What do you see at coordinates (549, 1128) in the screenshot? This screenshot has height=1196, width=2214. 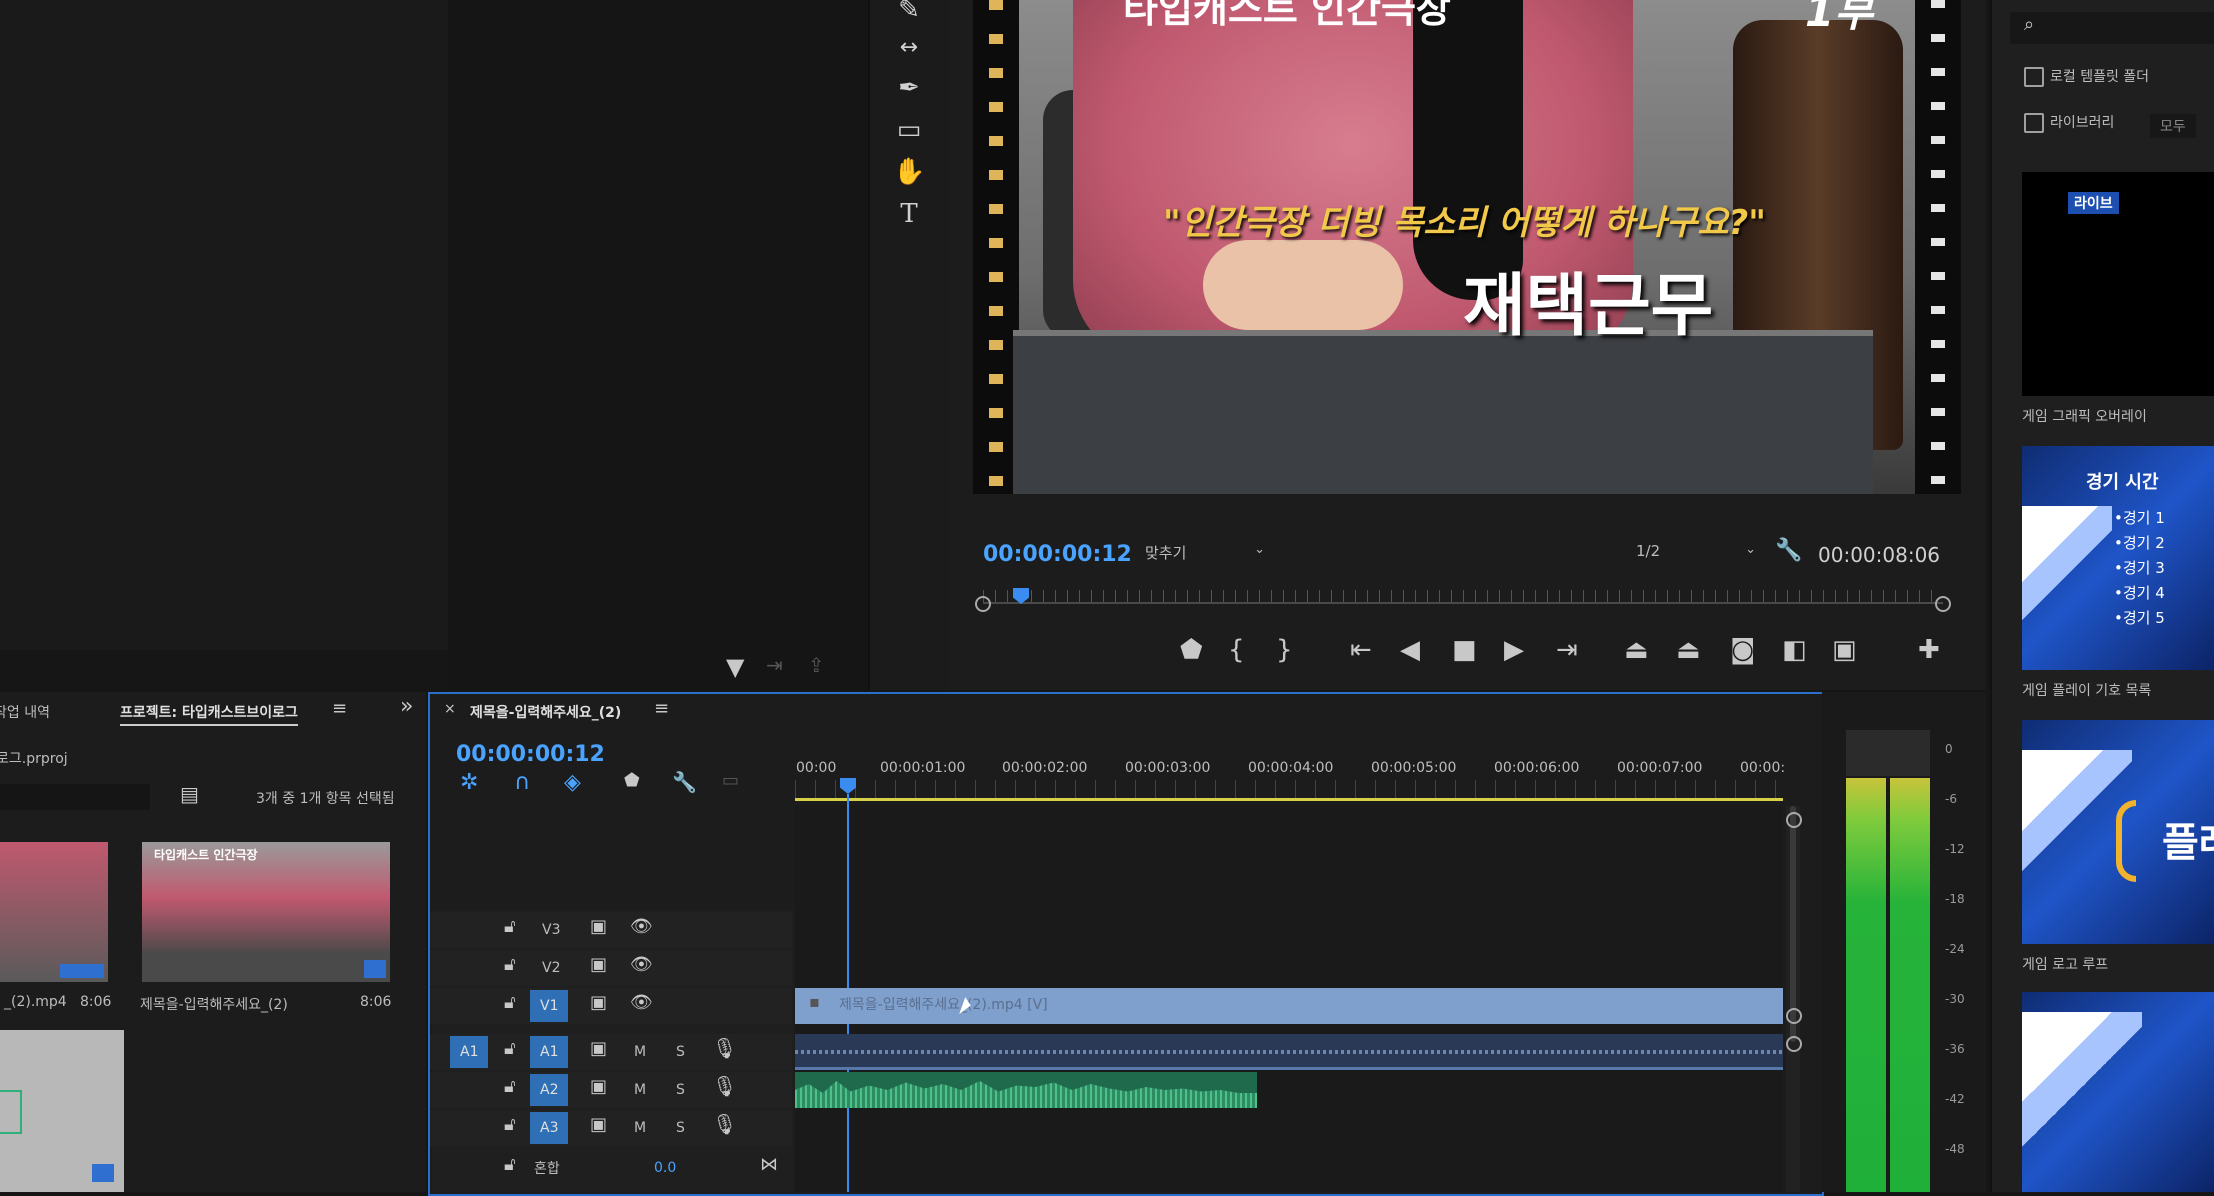 I see `track-label: A3` at bounding box center [549, 1128].